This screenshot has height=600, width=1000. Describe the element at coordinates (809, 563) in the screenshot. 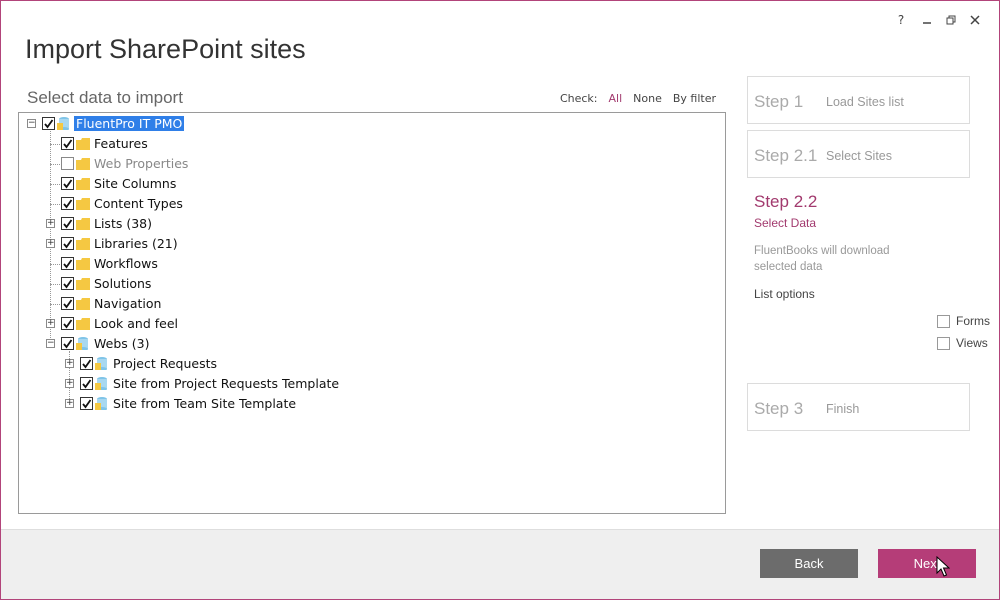

I see `back-button: Back` at that location.